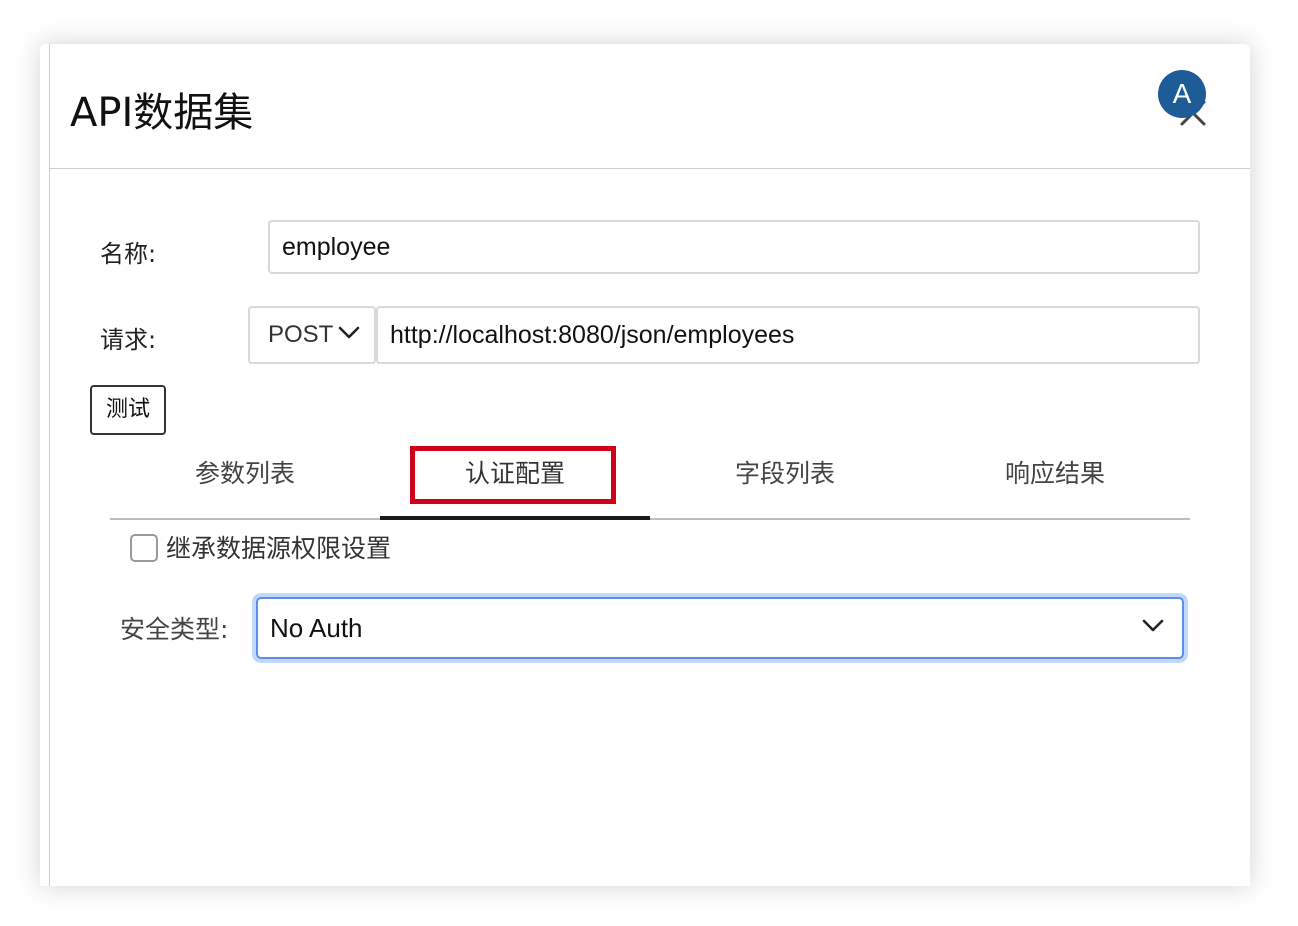 Image resolution: width=1298 pixels, height=926 pixels. Describe the element at coordinates (788, 335) in the screenshot. I see `url-input: http://localhost:8080/json/employees` at that location.